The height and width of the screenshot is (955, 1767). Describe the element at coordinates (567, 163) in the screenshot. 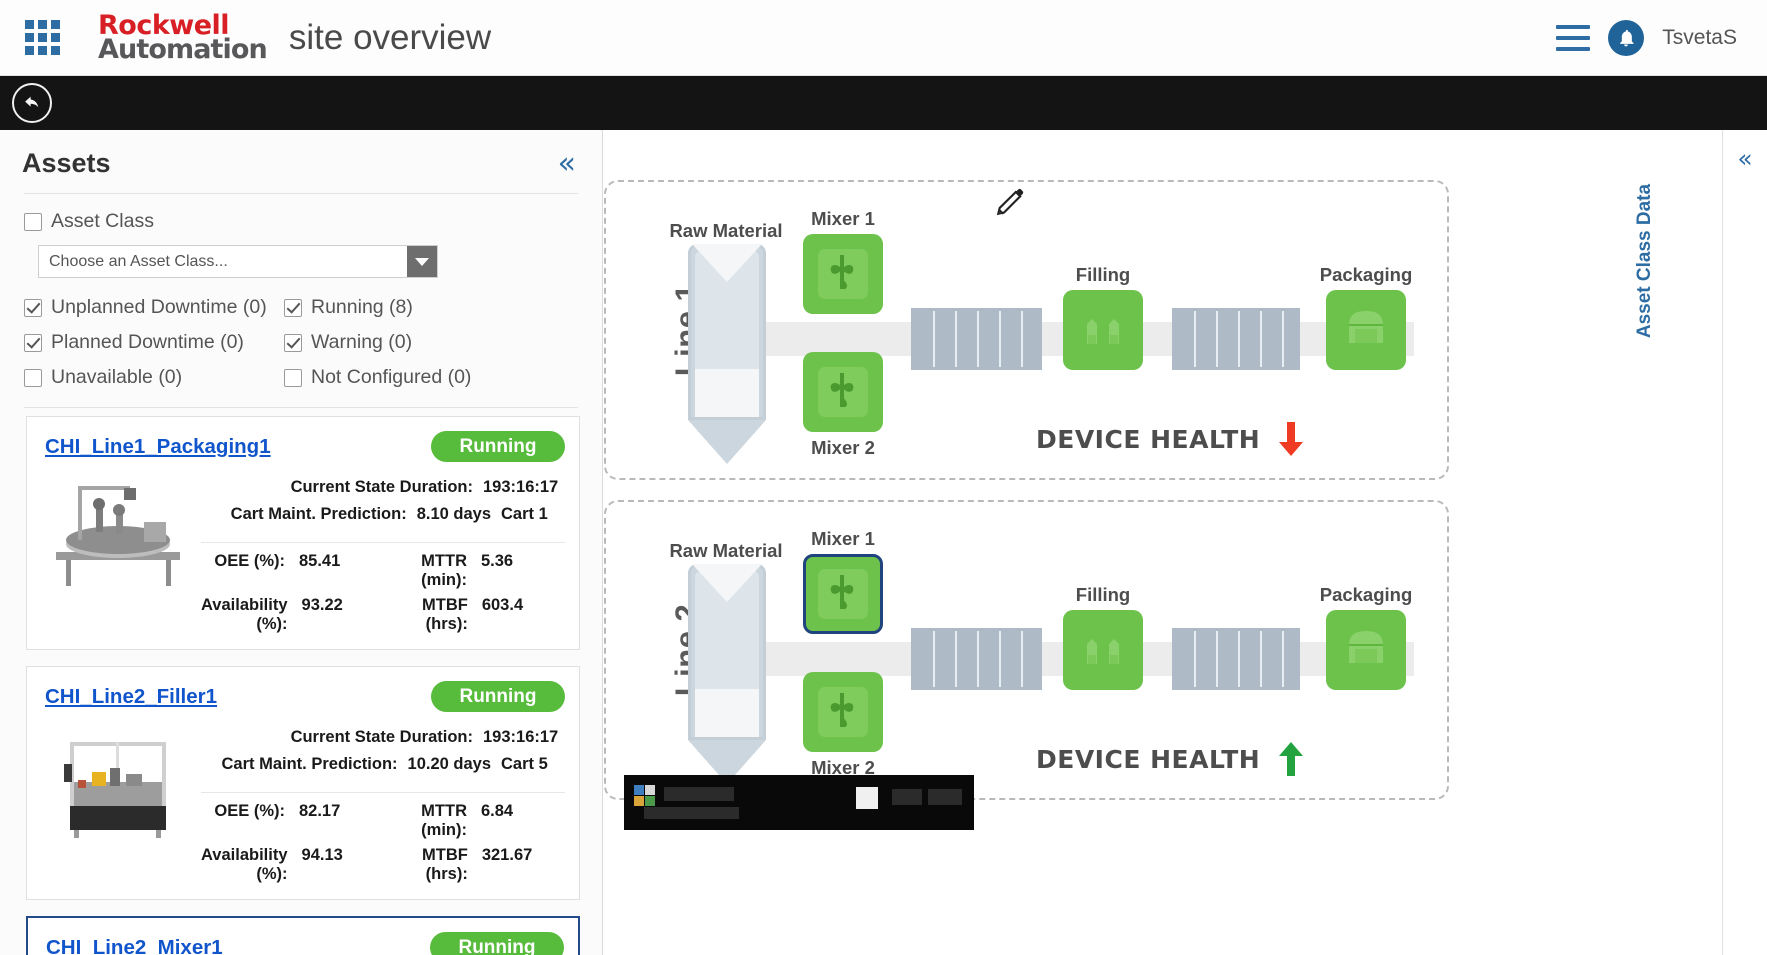

I see `collapse-sidebar-icon: «` at that location.